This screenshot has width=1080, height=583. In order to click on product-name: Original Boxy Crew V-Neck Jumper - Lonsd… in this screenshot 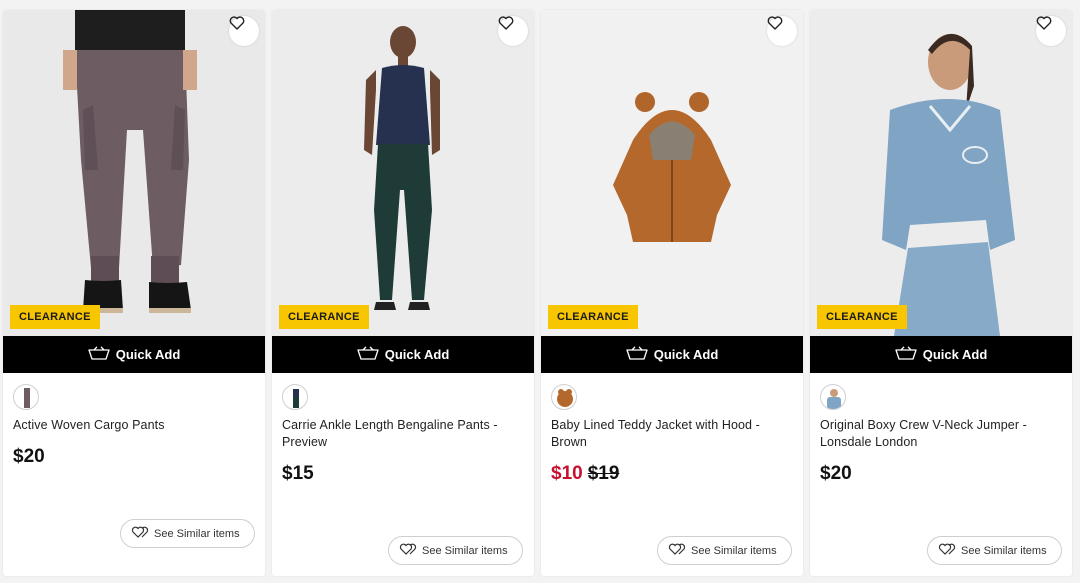, I will do `click(937, 434)`.